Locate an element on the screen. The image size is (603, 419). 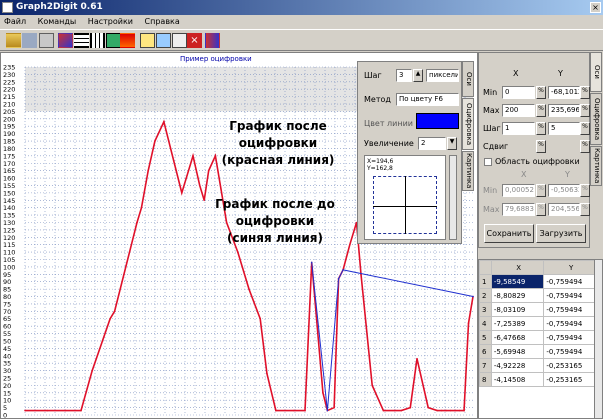
step-input: 3 is located at coordinates (404, 75).